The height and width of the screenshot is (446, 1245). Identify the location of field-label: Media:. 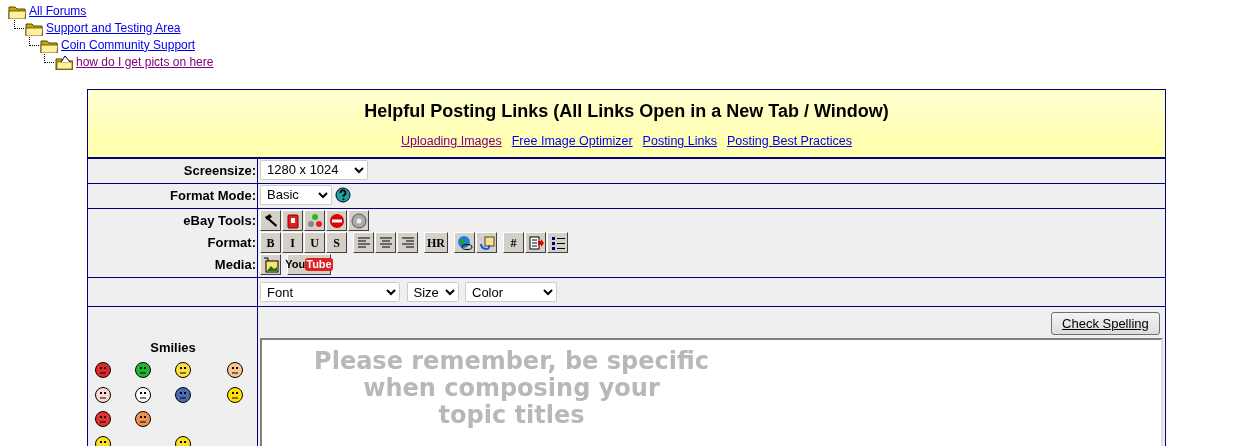
(235, 264).